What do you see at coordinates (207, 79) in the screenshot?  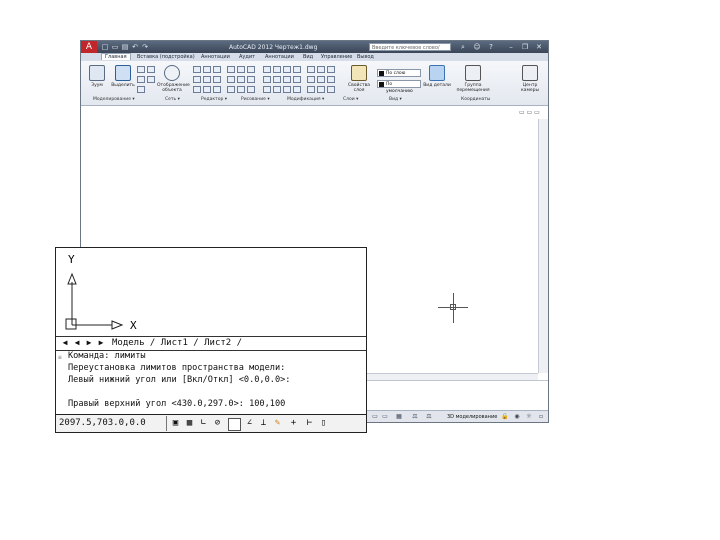 I see `surface-blend-icon` at bounding box center [207, 79].